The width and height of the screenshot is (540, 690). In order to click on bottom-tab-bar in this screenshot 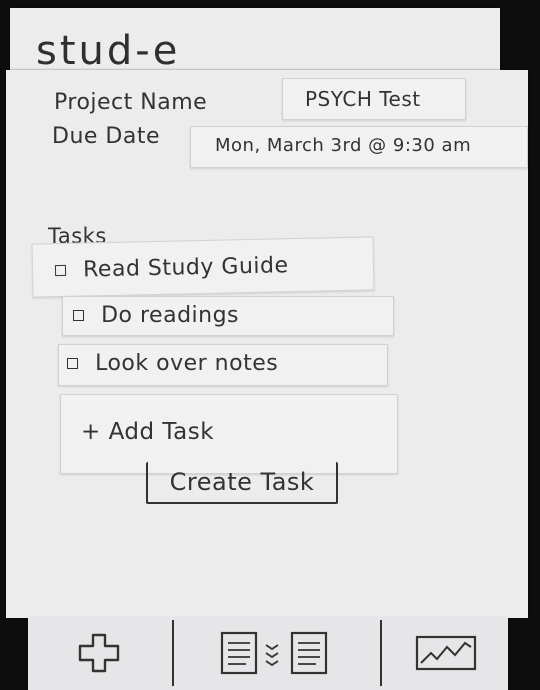, I will do `click(268, 653)`.